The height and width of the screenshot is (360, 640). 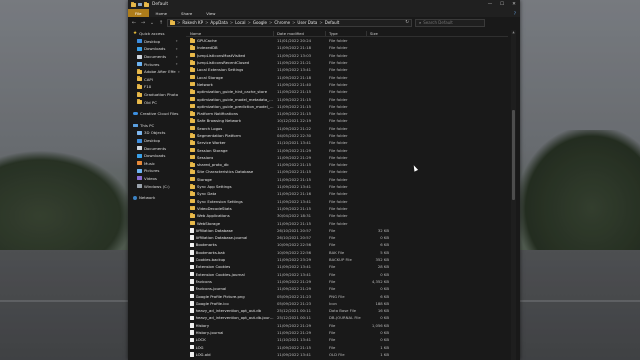 I want to click on breadcrumb-item: AppData, so click(x=218, y=22).